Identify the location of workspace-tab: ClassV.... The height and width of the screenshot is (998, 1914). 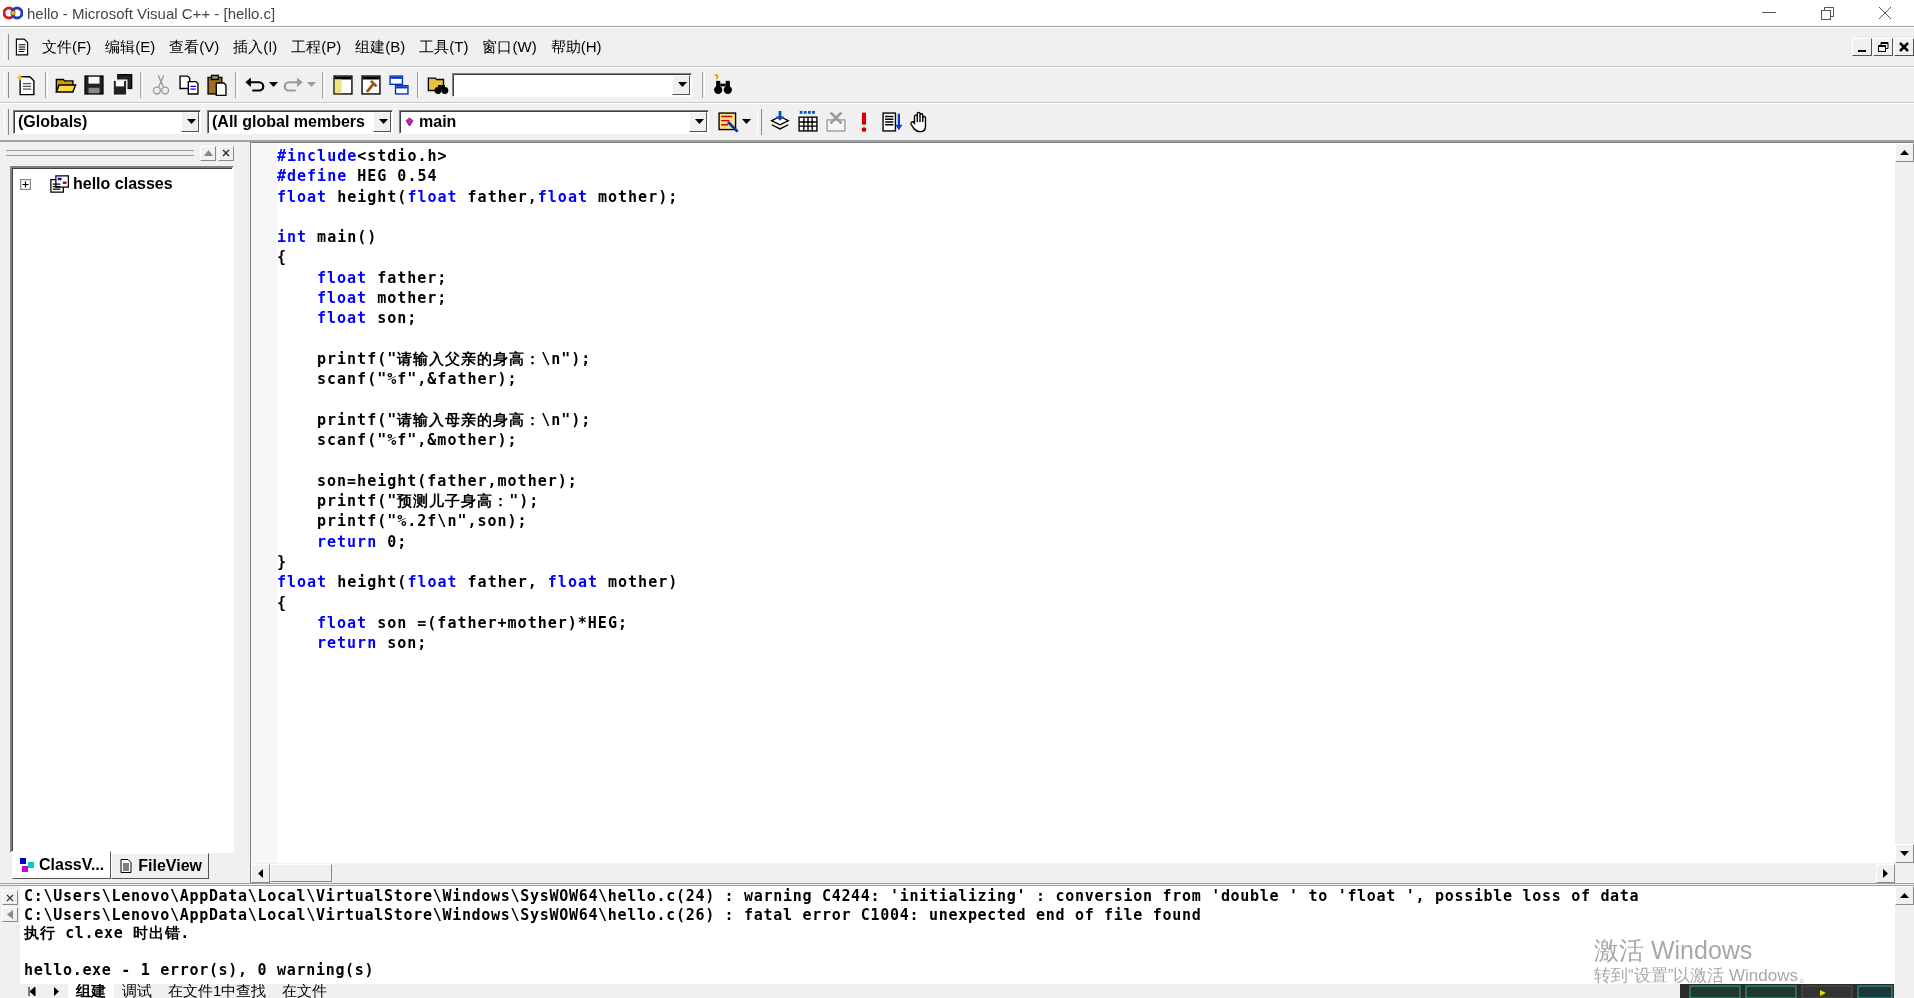
(62, 865).